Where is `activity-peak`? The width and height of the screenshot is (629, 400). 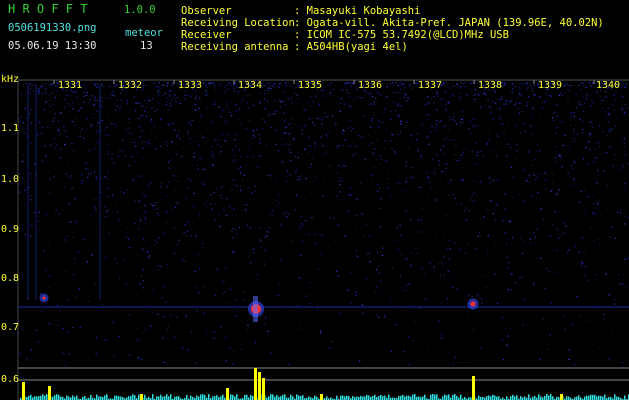 activity-peak is located at coordinates (49, 393).